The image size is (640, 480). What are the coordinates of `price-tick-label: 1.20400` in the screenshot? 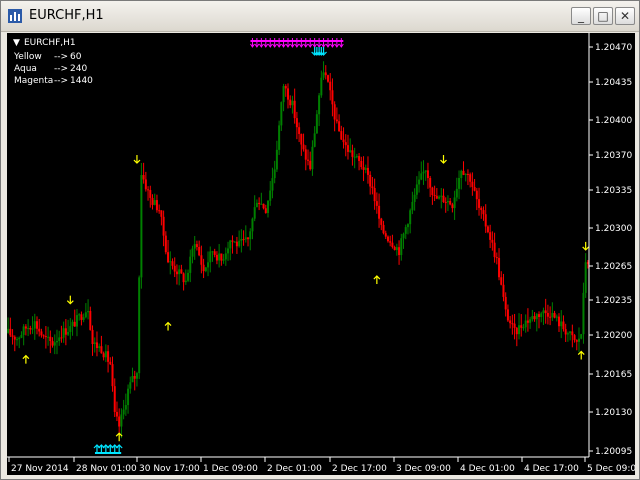 It's located at (613, 121).